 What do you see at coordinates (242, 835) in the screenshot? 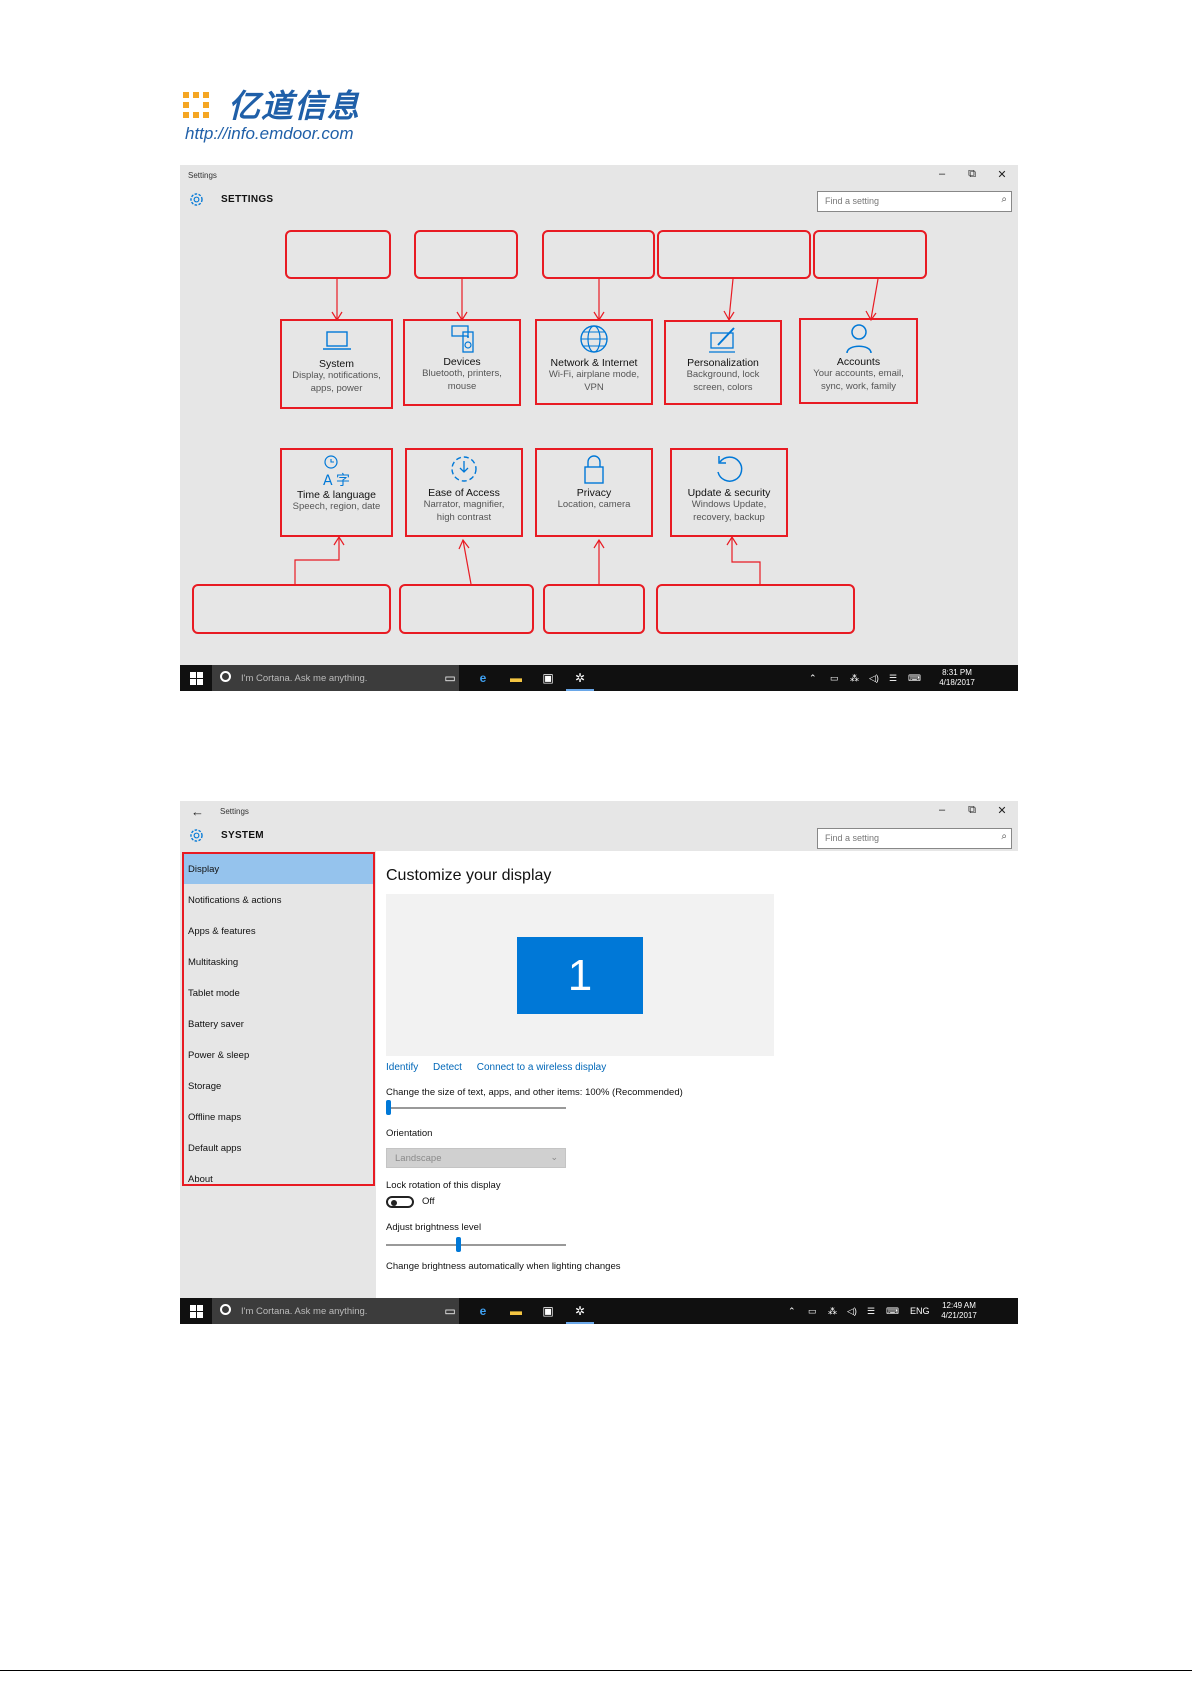
I see `page-title: SYSTEM` at bounding box center [242, 835].